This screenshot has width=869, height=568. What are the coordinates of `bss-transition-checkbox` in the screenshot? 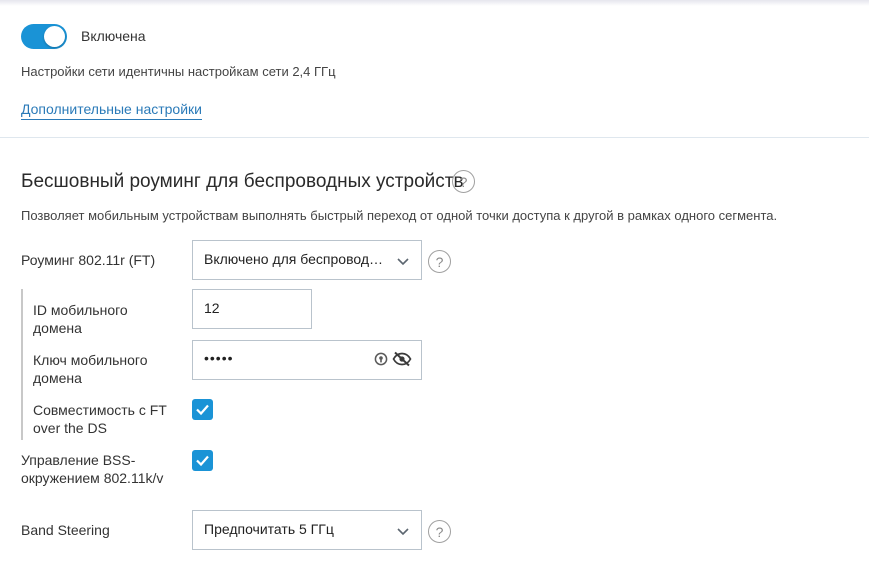 It's located at (202, 460).